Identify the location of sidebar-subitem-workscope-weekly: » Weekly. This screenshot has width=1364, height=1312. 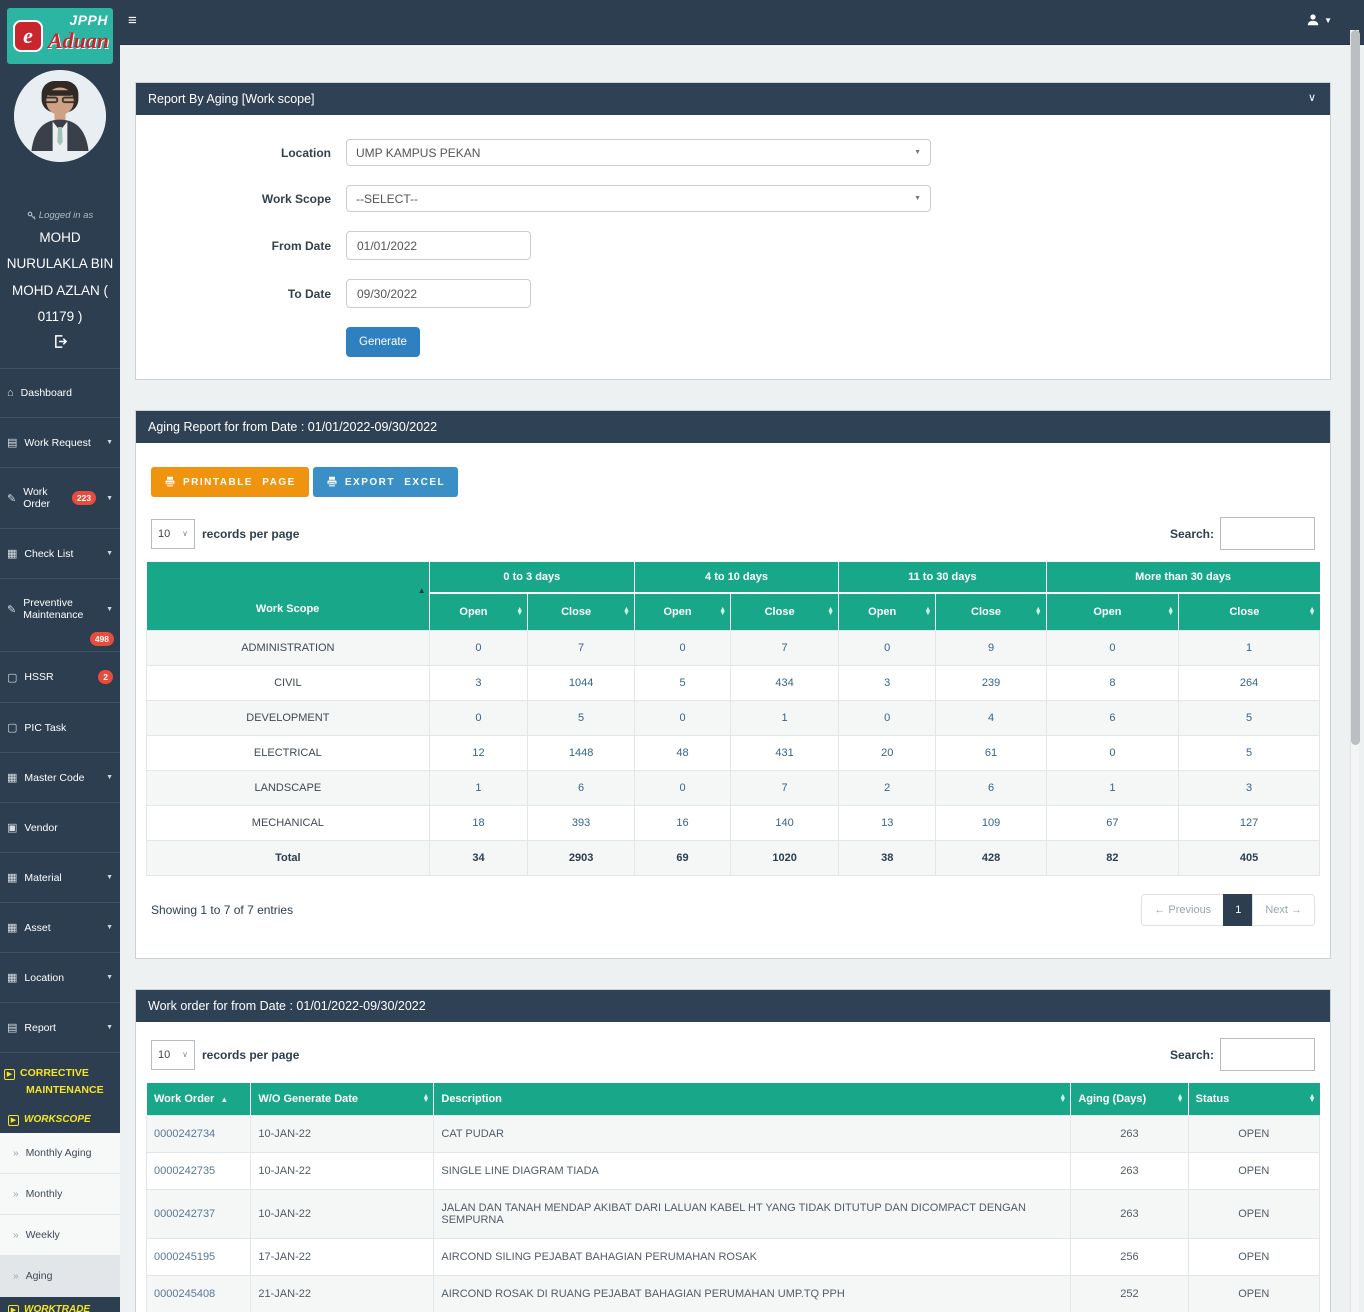
(60, 1235).